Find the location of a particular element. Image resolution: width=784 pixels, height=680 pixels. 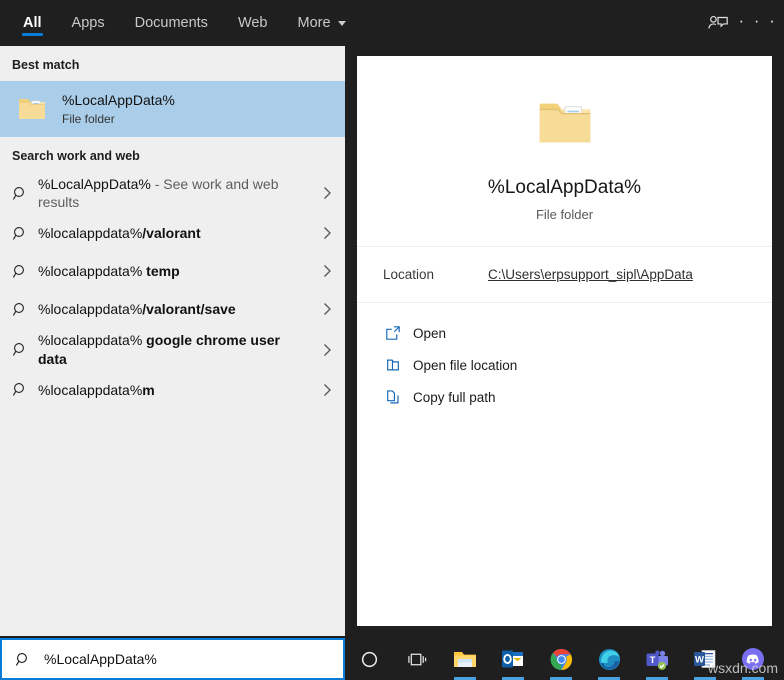

open-external-icon is located at coordinates (399, 333).